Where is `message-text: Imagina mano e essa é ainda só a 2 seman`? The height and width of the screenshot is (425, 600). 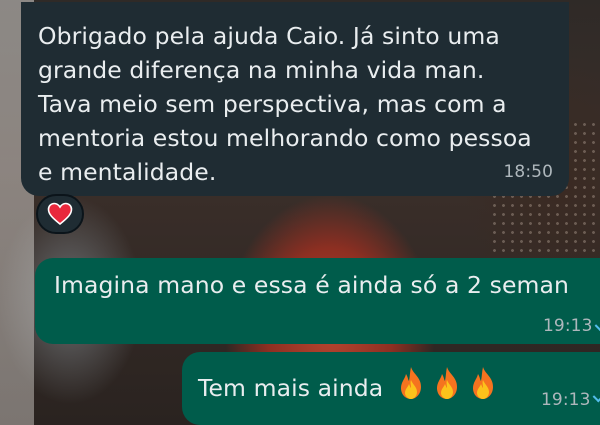 message-text: Imagina mano e essa é ainda só a 2 seman is located at coordinates (312, 285).